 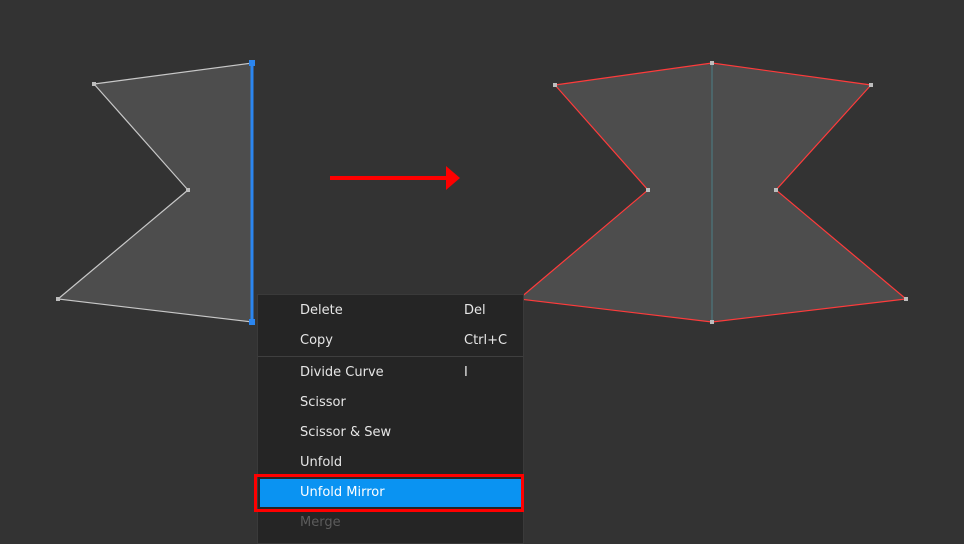 What do you see at coordinates (346, 432) in the screenshot?
I see `menu-item-label: Scissor & Sew` at bounding box center [346, 432].